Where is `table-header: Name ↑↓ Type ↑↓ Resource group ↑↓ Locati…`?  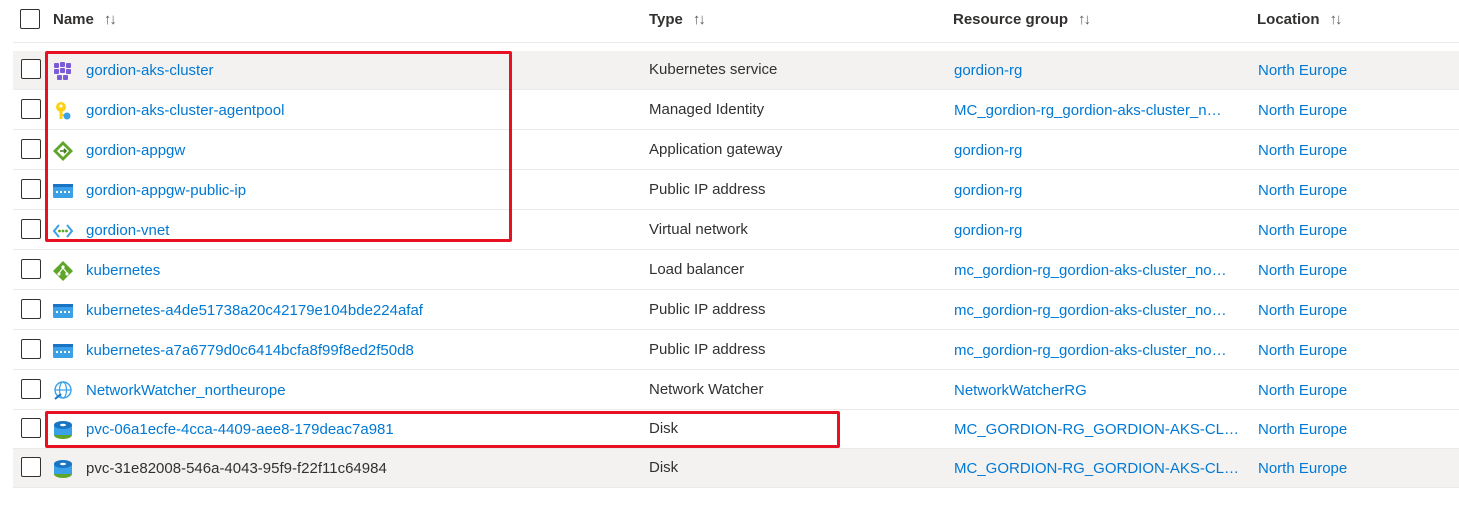
table-header: Name ↑↓ Type ↑↓ Resource group ↑↓ Locati… is located at coordinates (729, 21).